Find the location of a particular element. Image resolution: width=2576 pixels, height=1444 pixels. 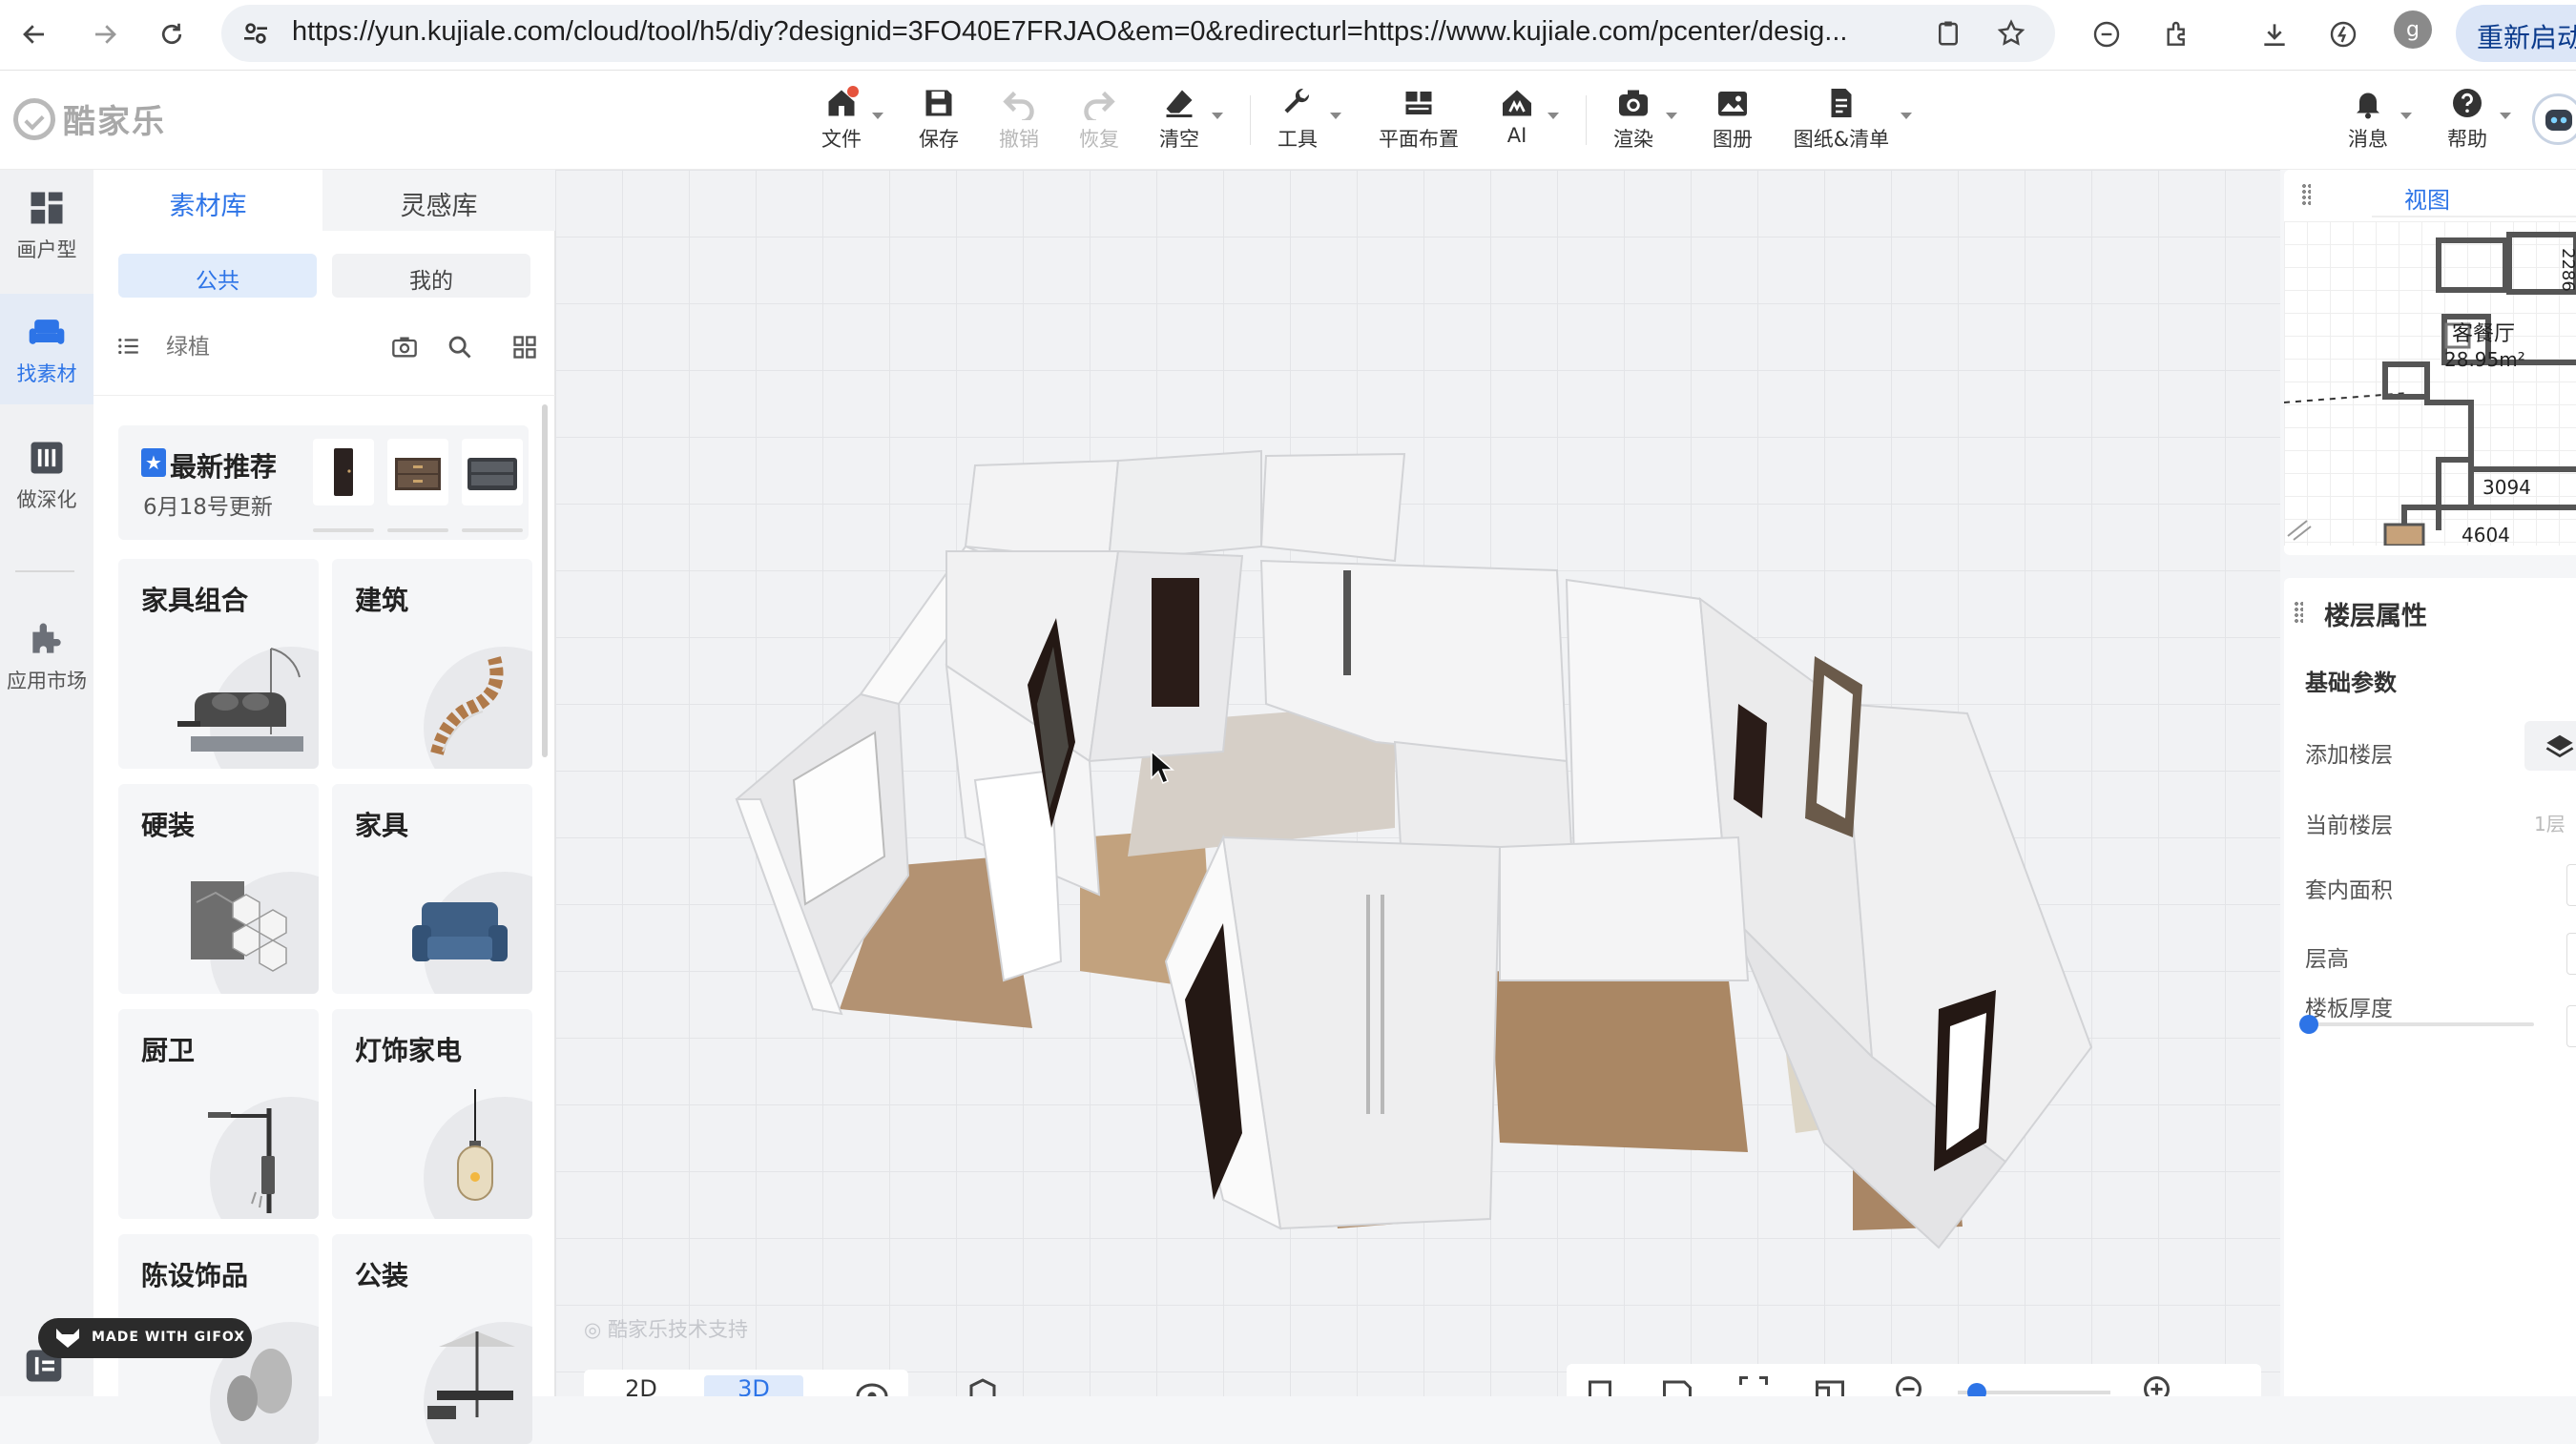

gifox-badge: MADE WITH GIFOX is located at coordinates (145, 1338).